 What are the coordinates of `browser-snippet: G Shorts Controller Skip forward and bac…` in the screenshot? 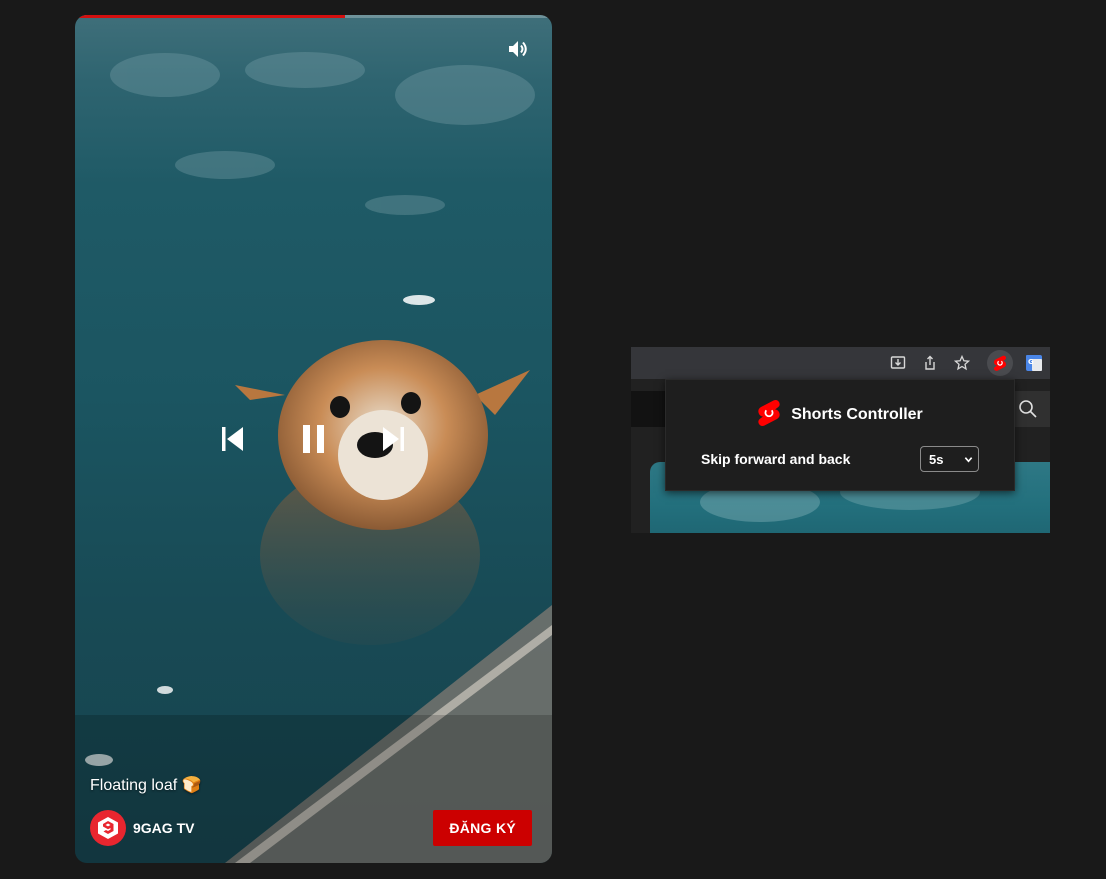 It's located at (840, 440).